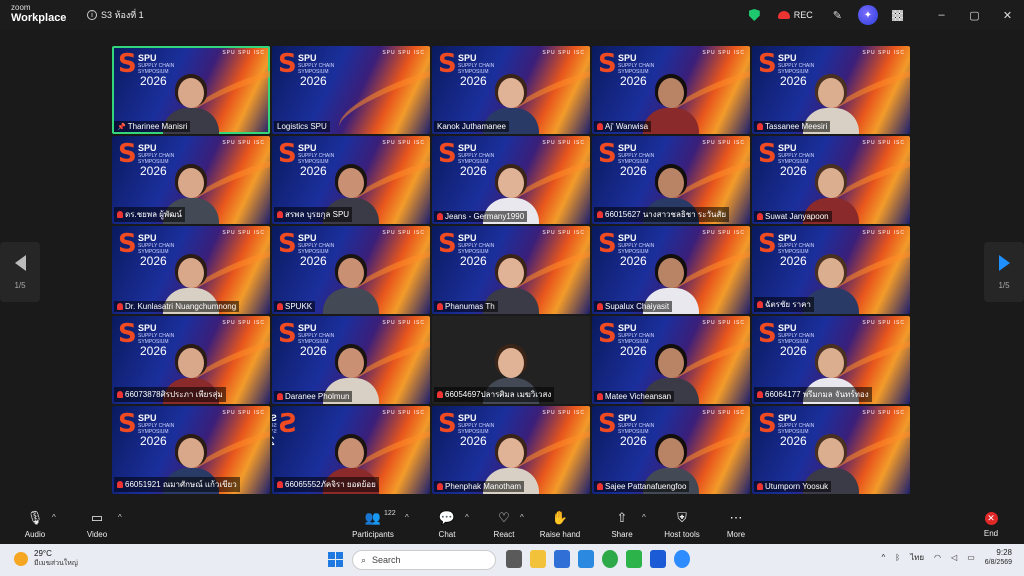 This screenshot has height=576, width=1024. Describe the element at coordinates (633, 306) in the screenshot. I see `participant-name-label: Supalux Chaiyasit` at that location.